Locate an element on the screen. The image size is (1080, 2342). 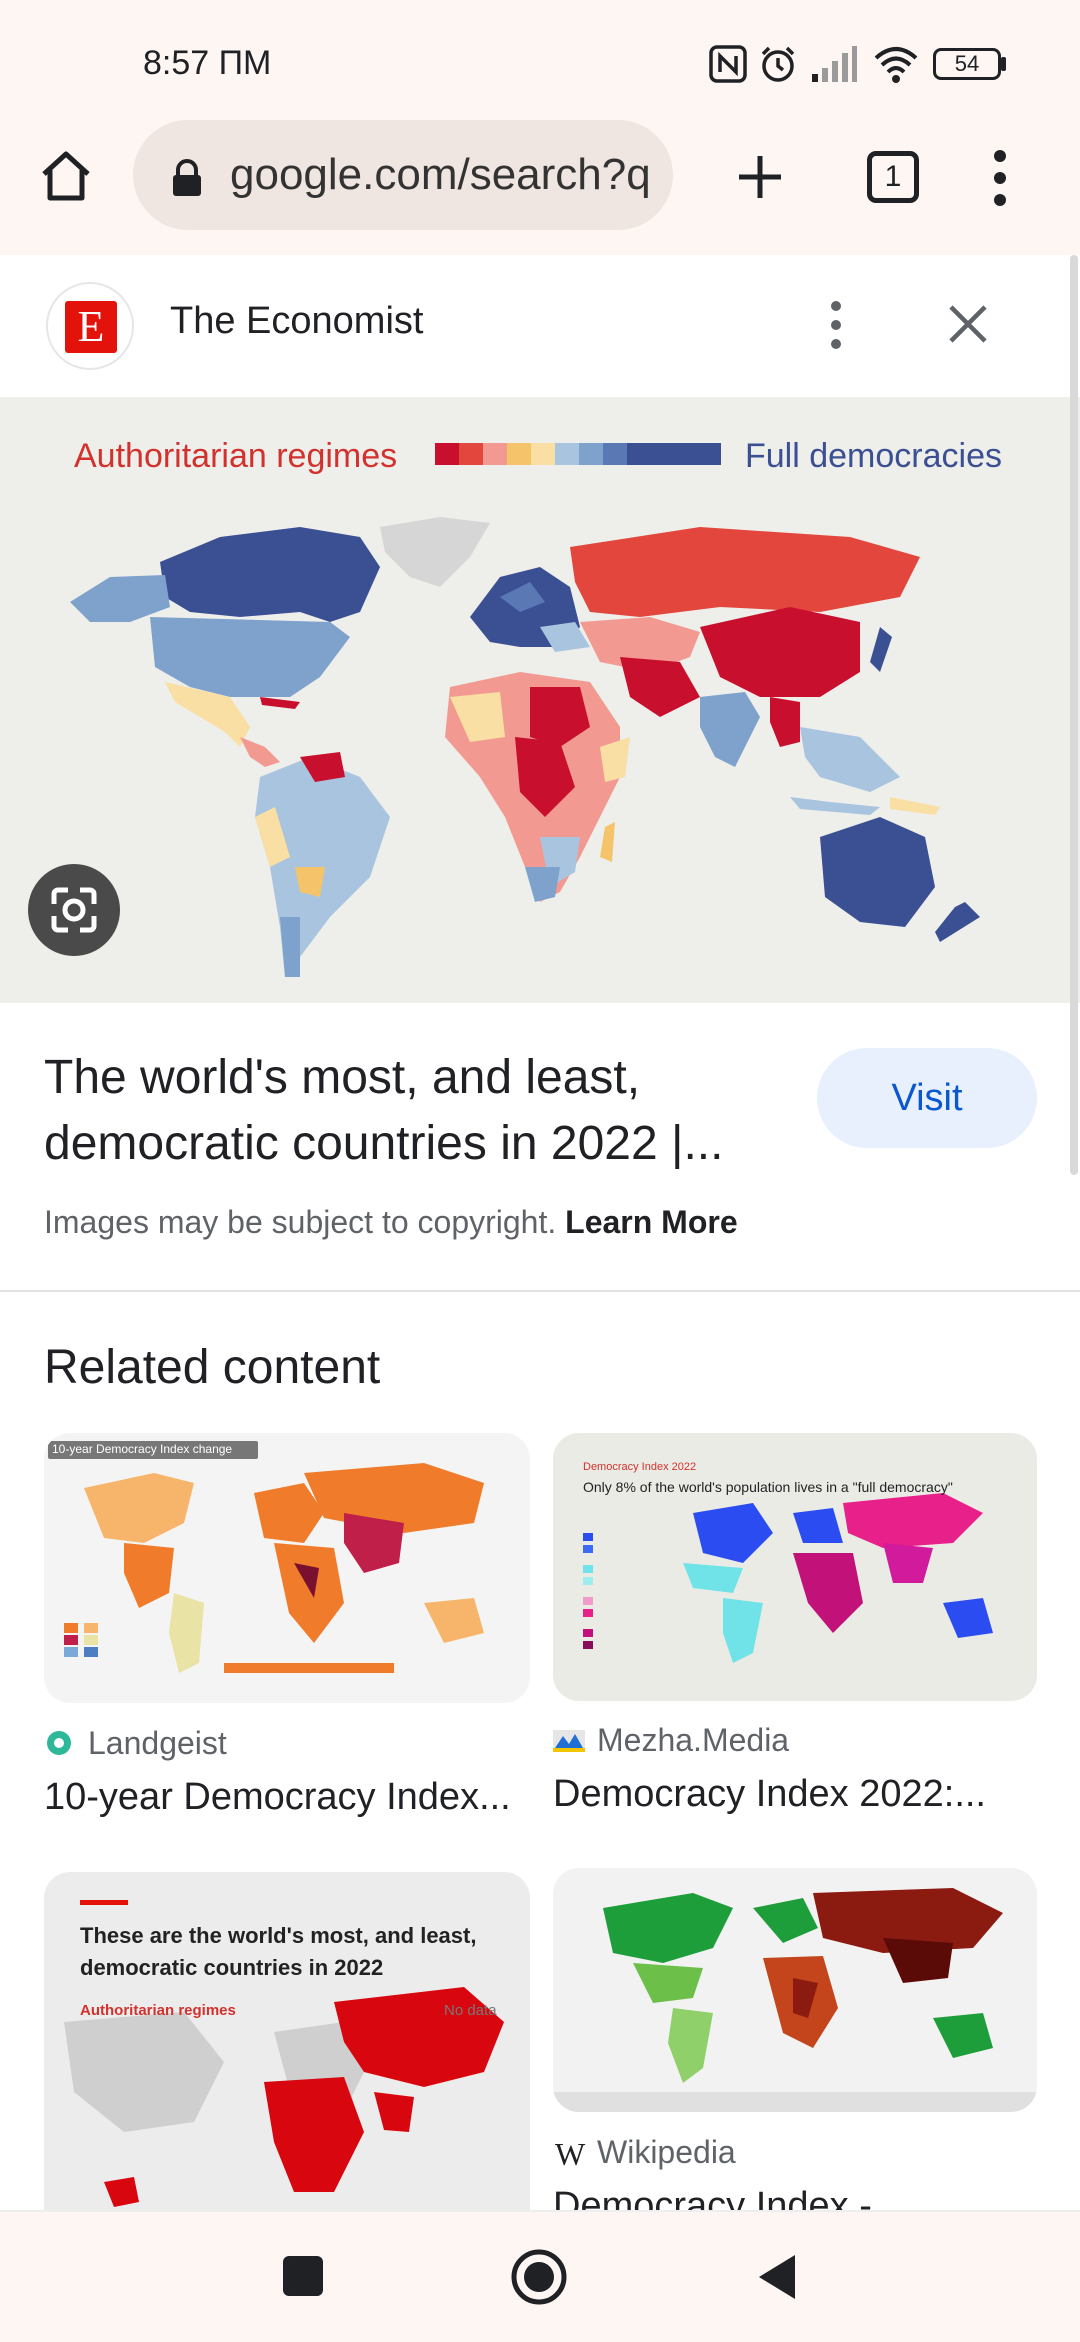
alarm-icon is located at coordinates (778, 64).